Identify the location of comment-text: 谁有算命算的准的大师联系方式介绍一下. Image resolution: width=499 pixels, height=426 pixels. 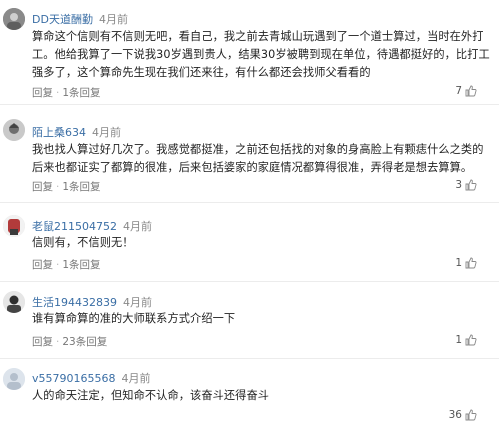
(134, 318).